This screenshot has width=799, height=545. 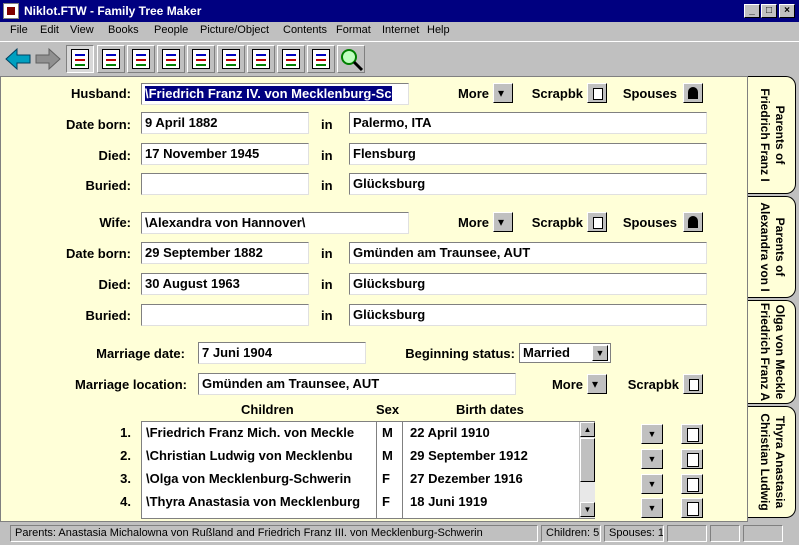 What do you see at coordinates (321, 59) in the screenshot?
I see `calendar-report-button` at bounding box center [321, 59].